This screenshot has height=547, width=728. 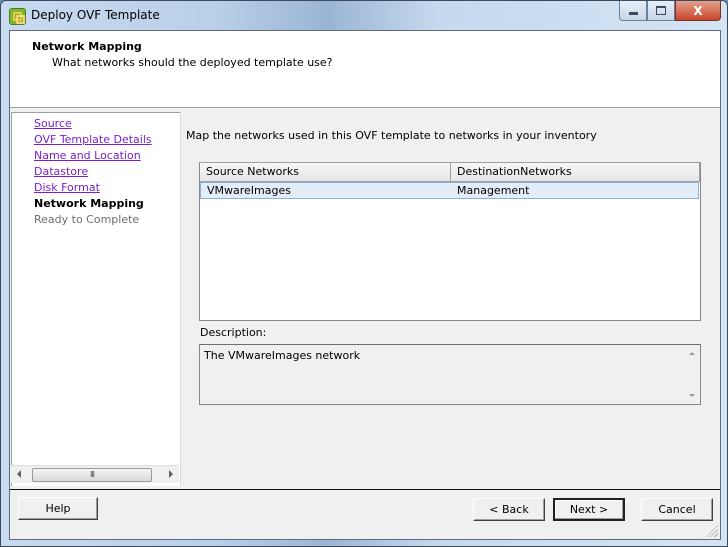 What do you see at coordinates (692, 395) in the screenshot?
I see `scroll-down-icon` at bounding box center [692, 395].